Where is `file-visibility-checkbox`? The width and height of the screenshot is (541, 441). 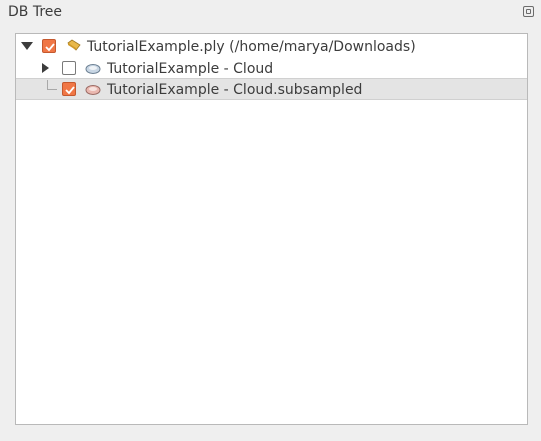 file-visibility-checkbox is located at coordinates (49, 46).